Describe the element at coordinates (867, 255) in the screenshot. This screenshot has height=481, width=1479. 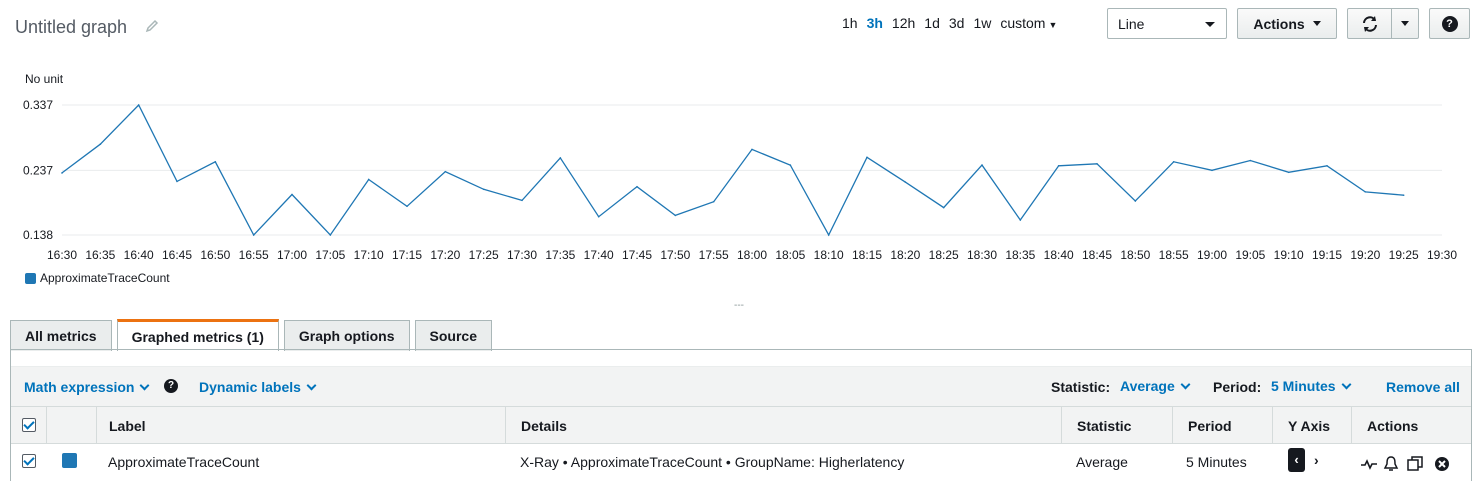
I see `x-tick-label: 18:15` at that location.